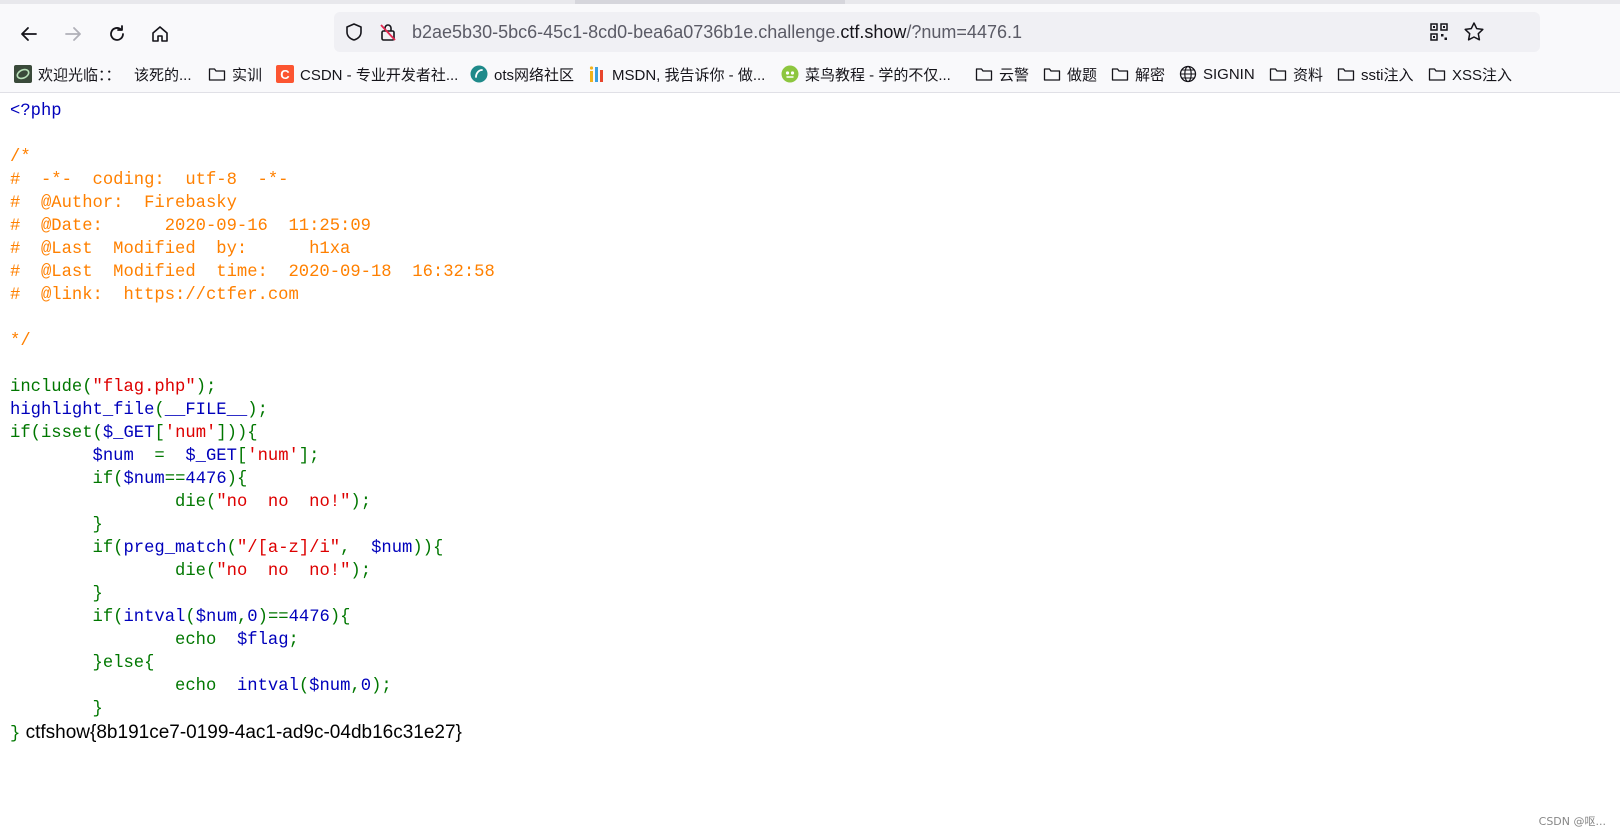 This screenshot has height=835, width=1620. Describe the element at coordinates (1082, 75) in the screenshot. I see `bookmark-label: 做题` at that location.